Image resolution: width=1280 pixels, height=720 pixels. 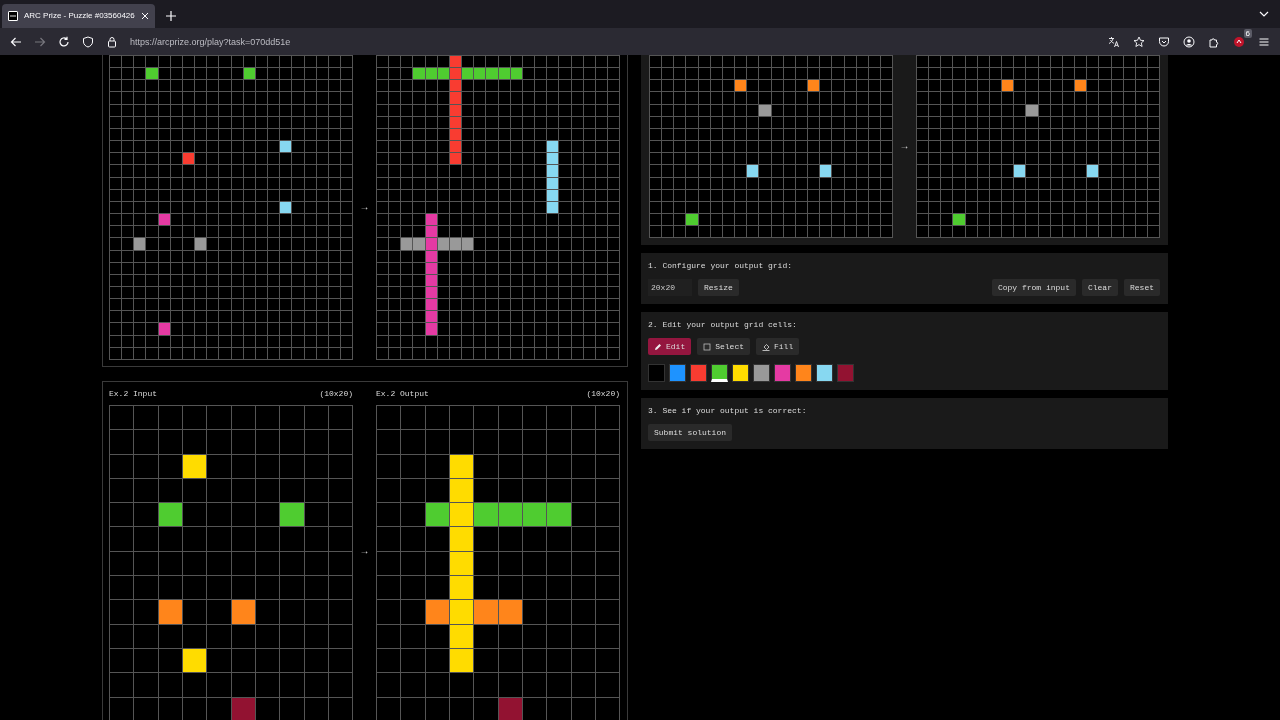 I want to click on lock-icon, so click(x=112, y=41).